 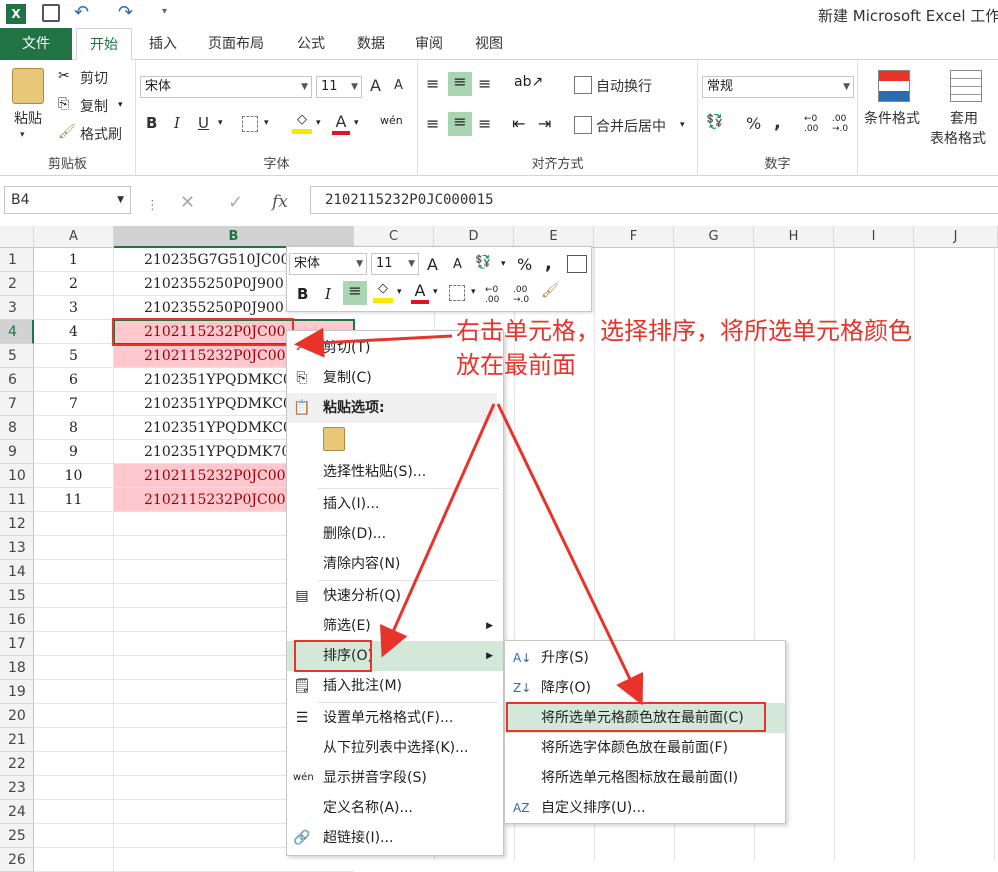 I want to click on arrow-to-cell-color, so click(x=570, y=554).